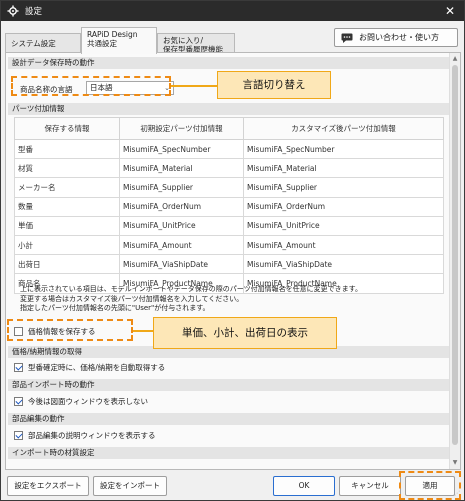 The image size is (465, 501). I want to click on export-settings-button: 設定をエクスポート, so click(48, 486).